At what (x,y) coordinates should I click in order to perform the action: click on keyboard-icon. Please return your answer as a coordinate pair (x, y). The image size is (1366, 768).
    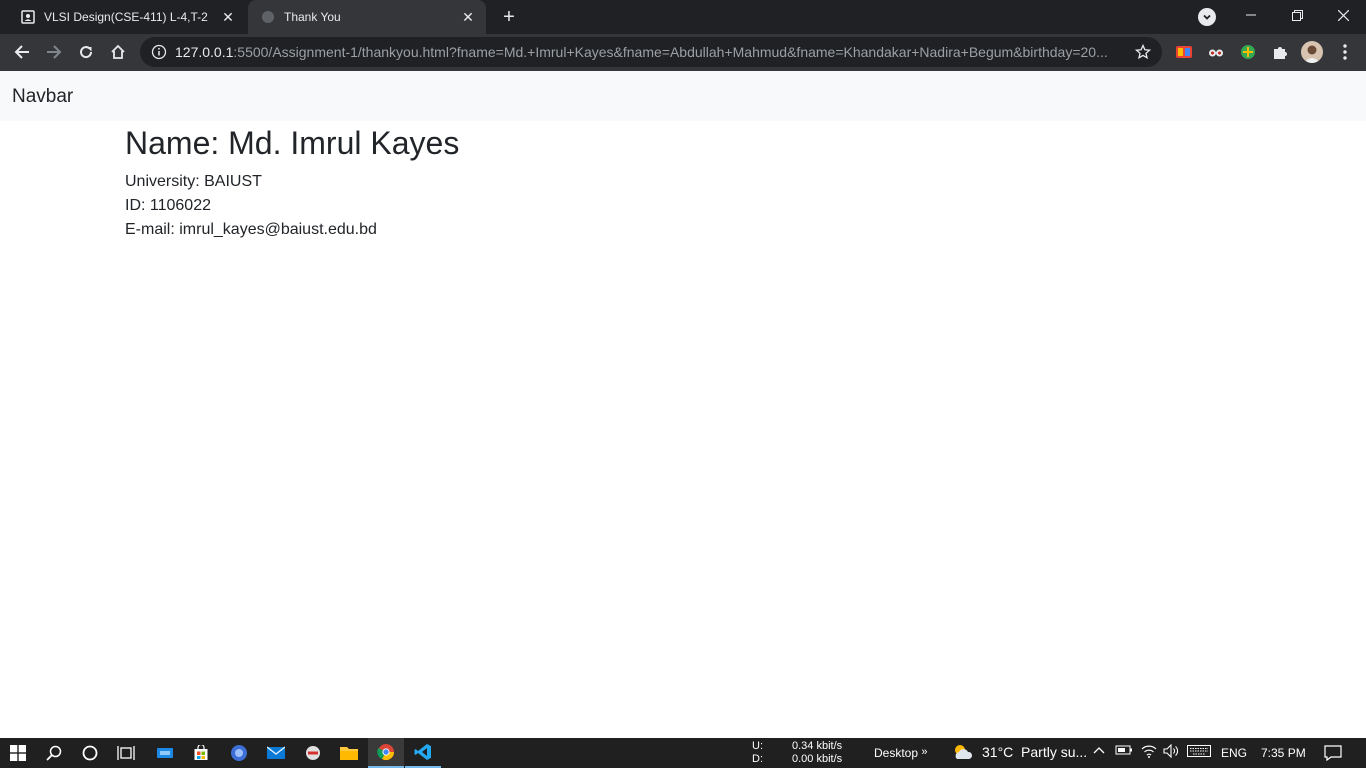
    Looking at the image, I should click on (1199, 752).